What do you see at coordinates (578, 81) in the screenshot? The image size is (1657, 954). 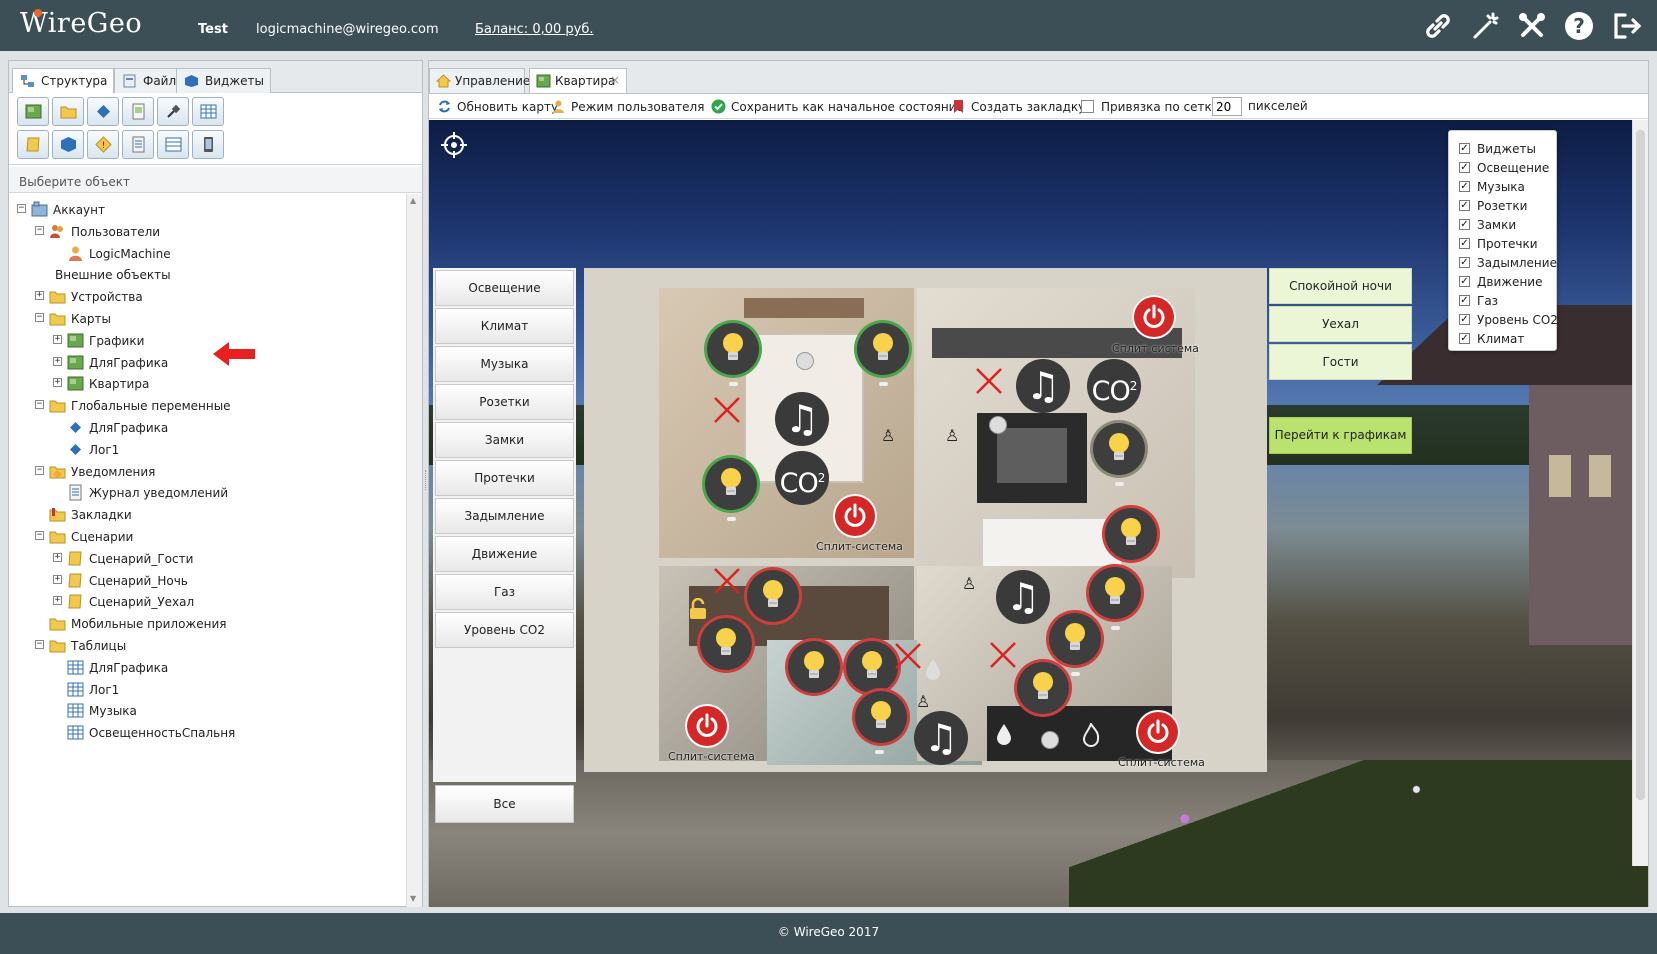 I see `tab-apartment: Квартира ×` at bounding box center [578, 81].